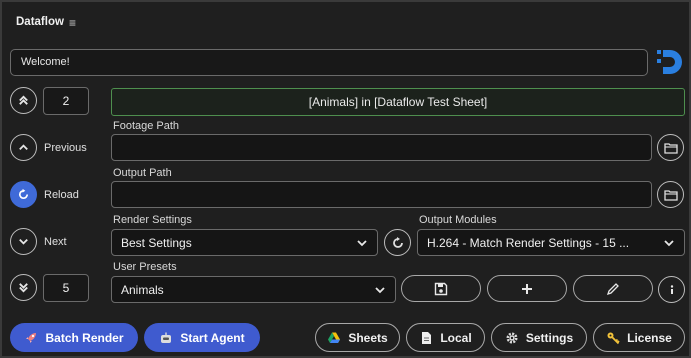  Describe the element at coordinates (334, 337) in the screenshot. I see `google-drive-icon` at that location.